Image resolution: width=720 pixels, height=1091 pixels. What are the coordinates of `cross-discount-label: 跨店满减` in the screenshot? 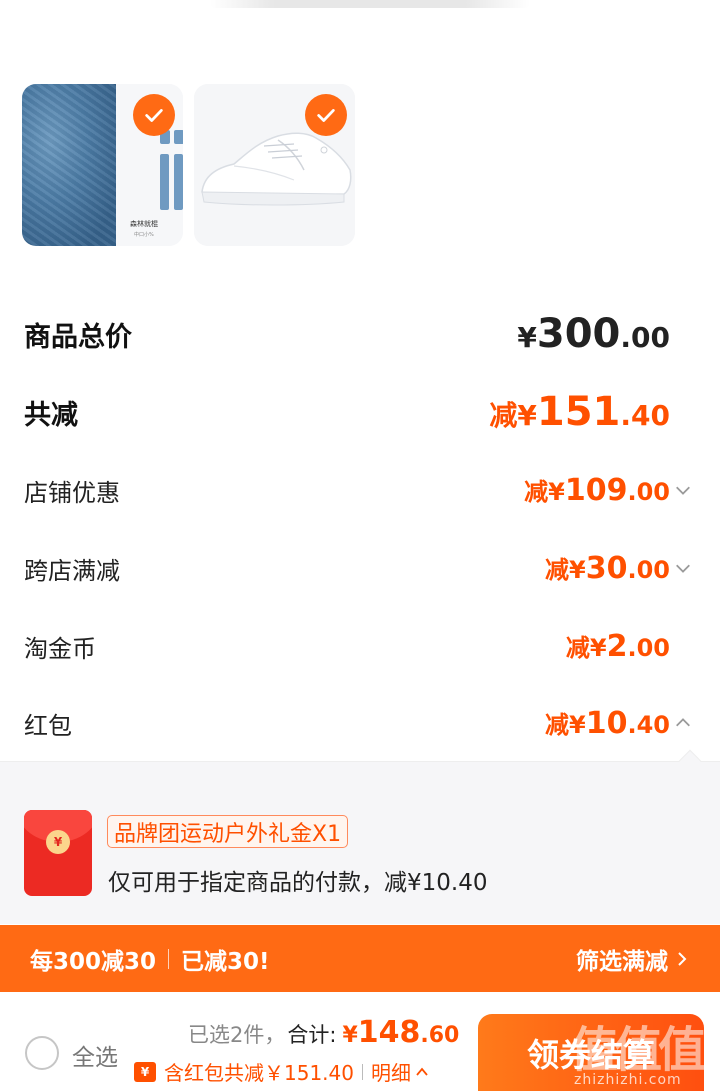 It's located at (72, 570).